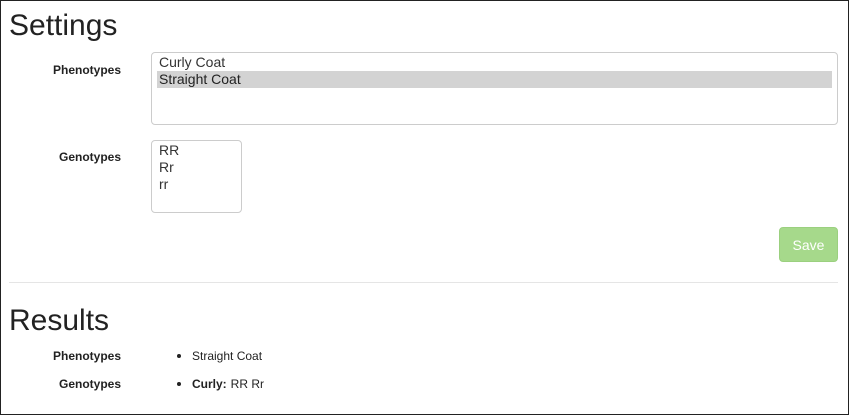 The width and height of the screenshot is (849, 415). What do you see at coordinates (59, 320) in the screenshot?
I see `results-heading: Results` at bounding box center [59, 320].